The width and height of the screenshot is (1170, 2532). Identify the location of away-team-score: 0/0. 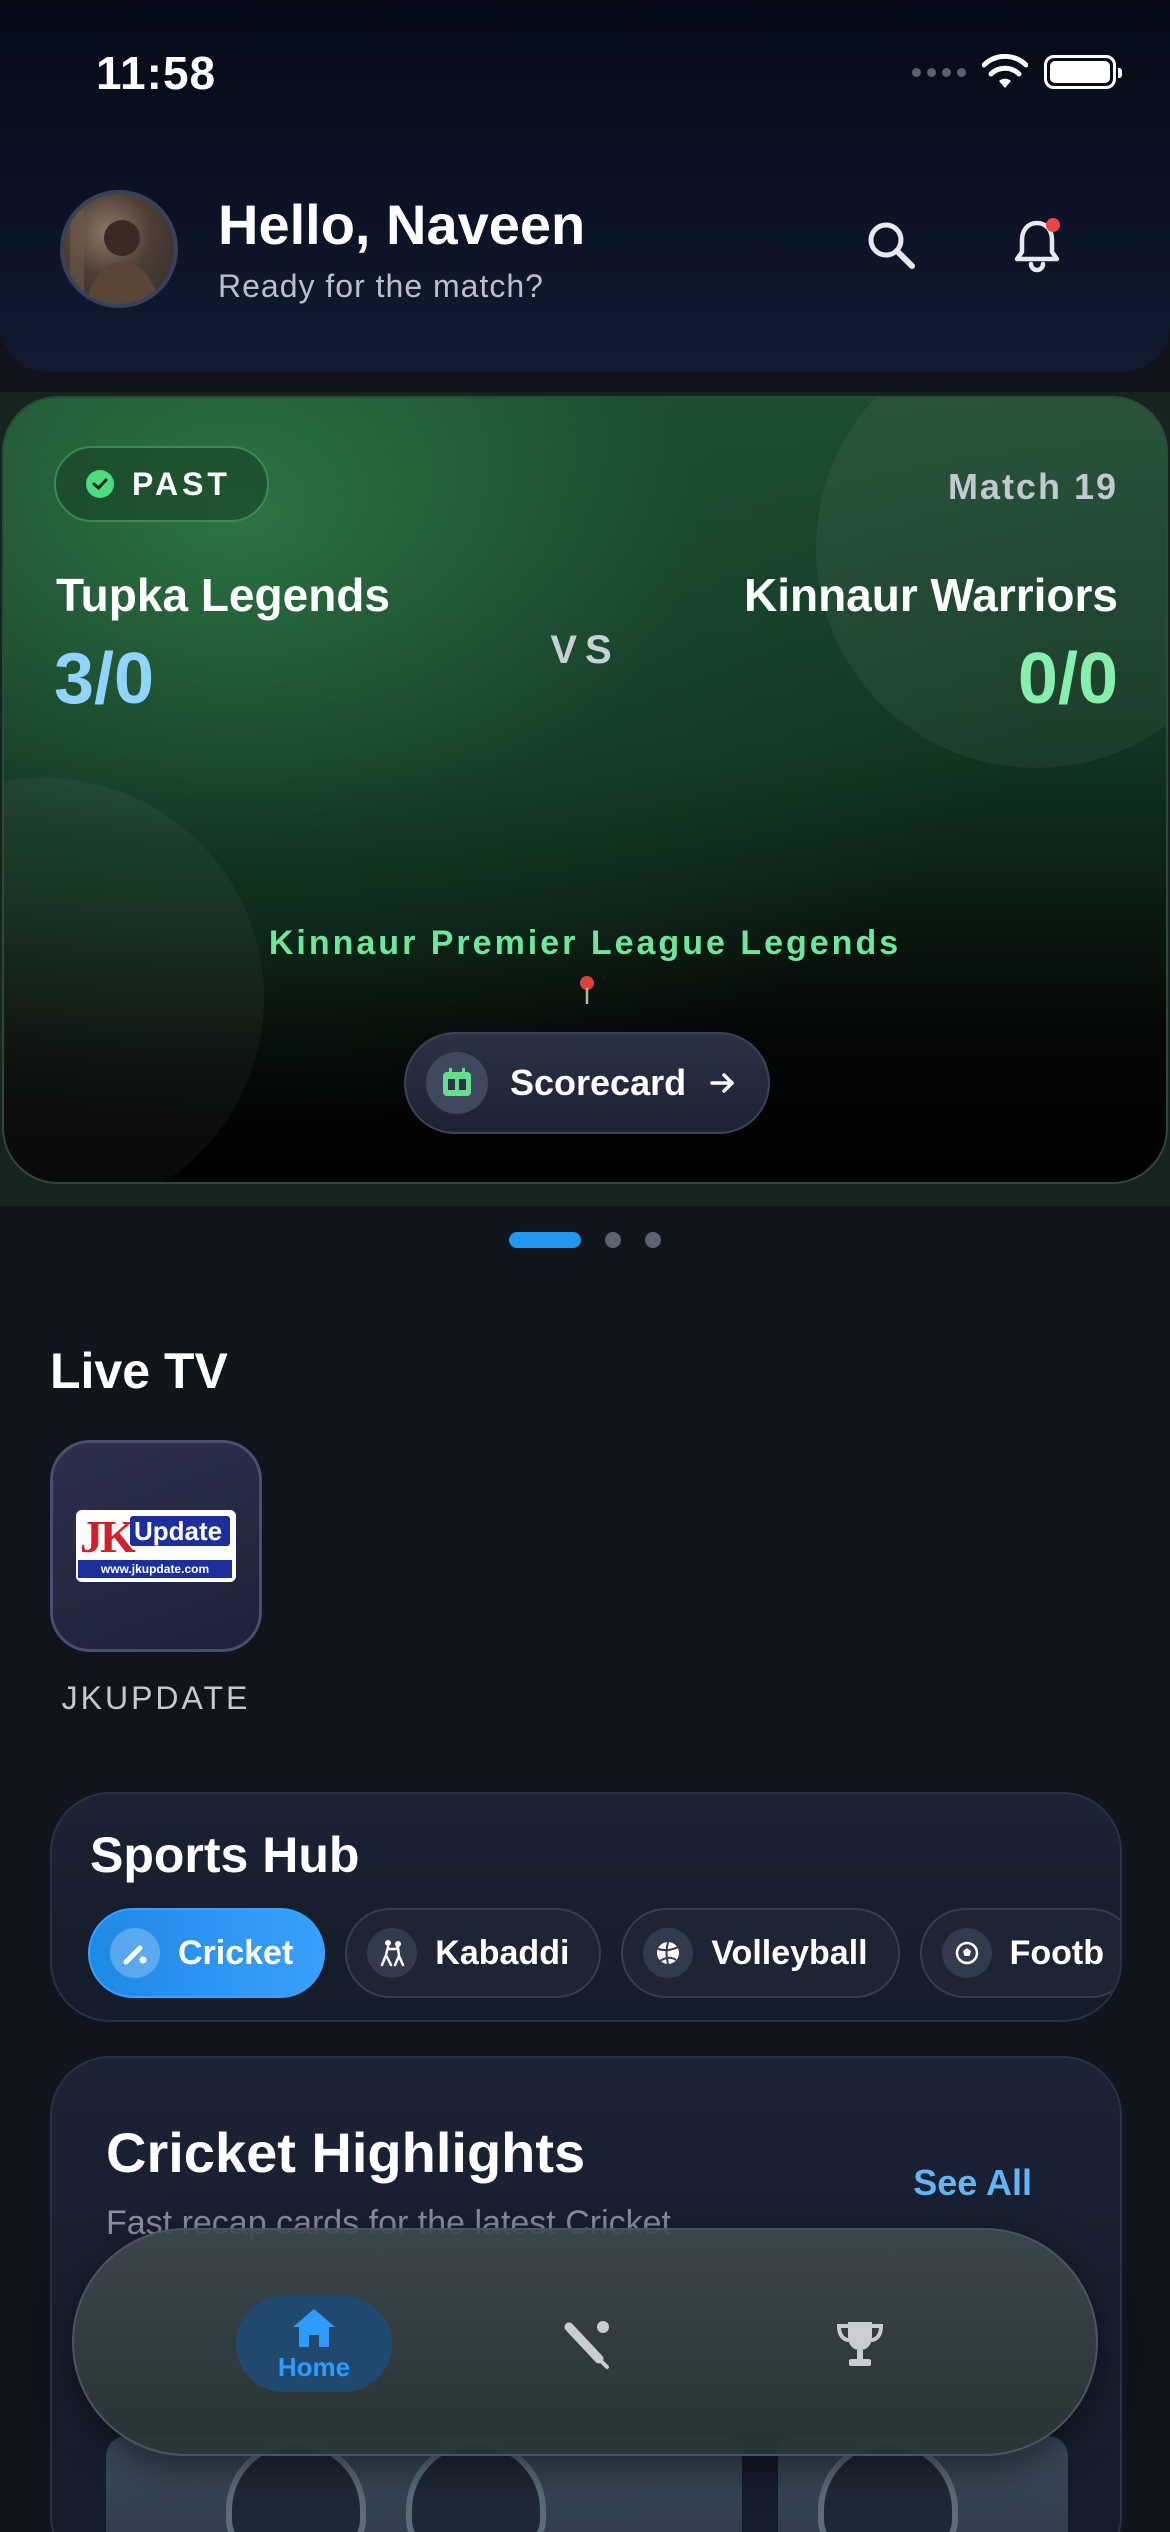
(1067, 679).